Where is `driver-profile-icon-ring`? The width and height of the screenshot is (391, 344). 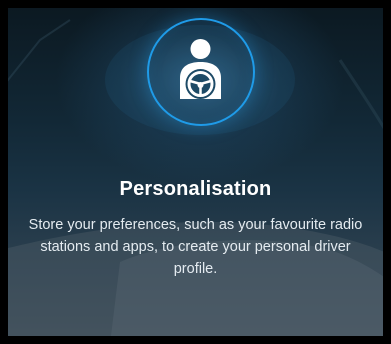
driver-profile-icon-ring is located at coordinates (201, 72).